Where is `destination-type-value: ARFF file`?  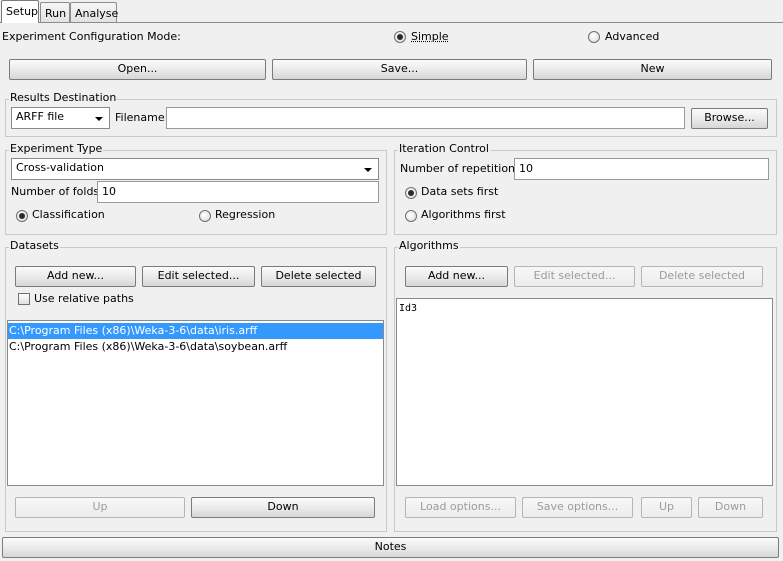
destination-type-value: ARFF file is located at coordinates (40, 116).